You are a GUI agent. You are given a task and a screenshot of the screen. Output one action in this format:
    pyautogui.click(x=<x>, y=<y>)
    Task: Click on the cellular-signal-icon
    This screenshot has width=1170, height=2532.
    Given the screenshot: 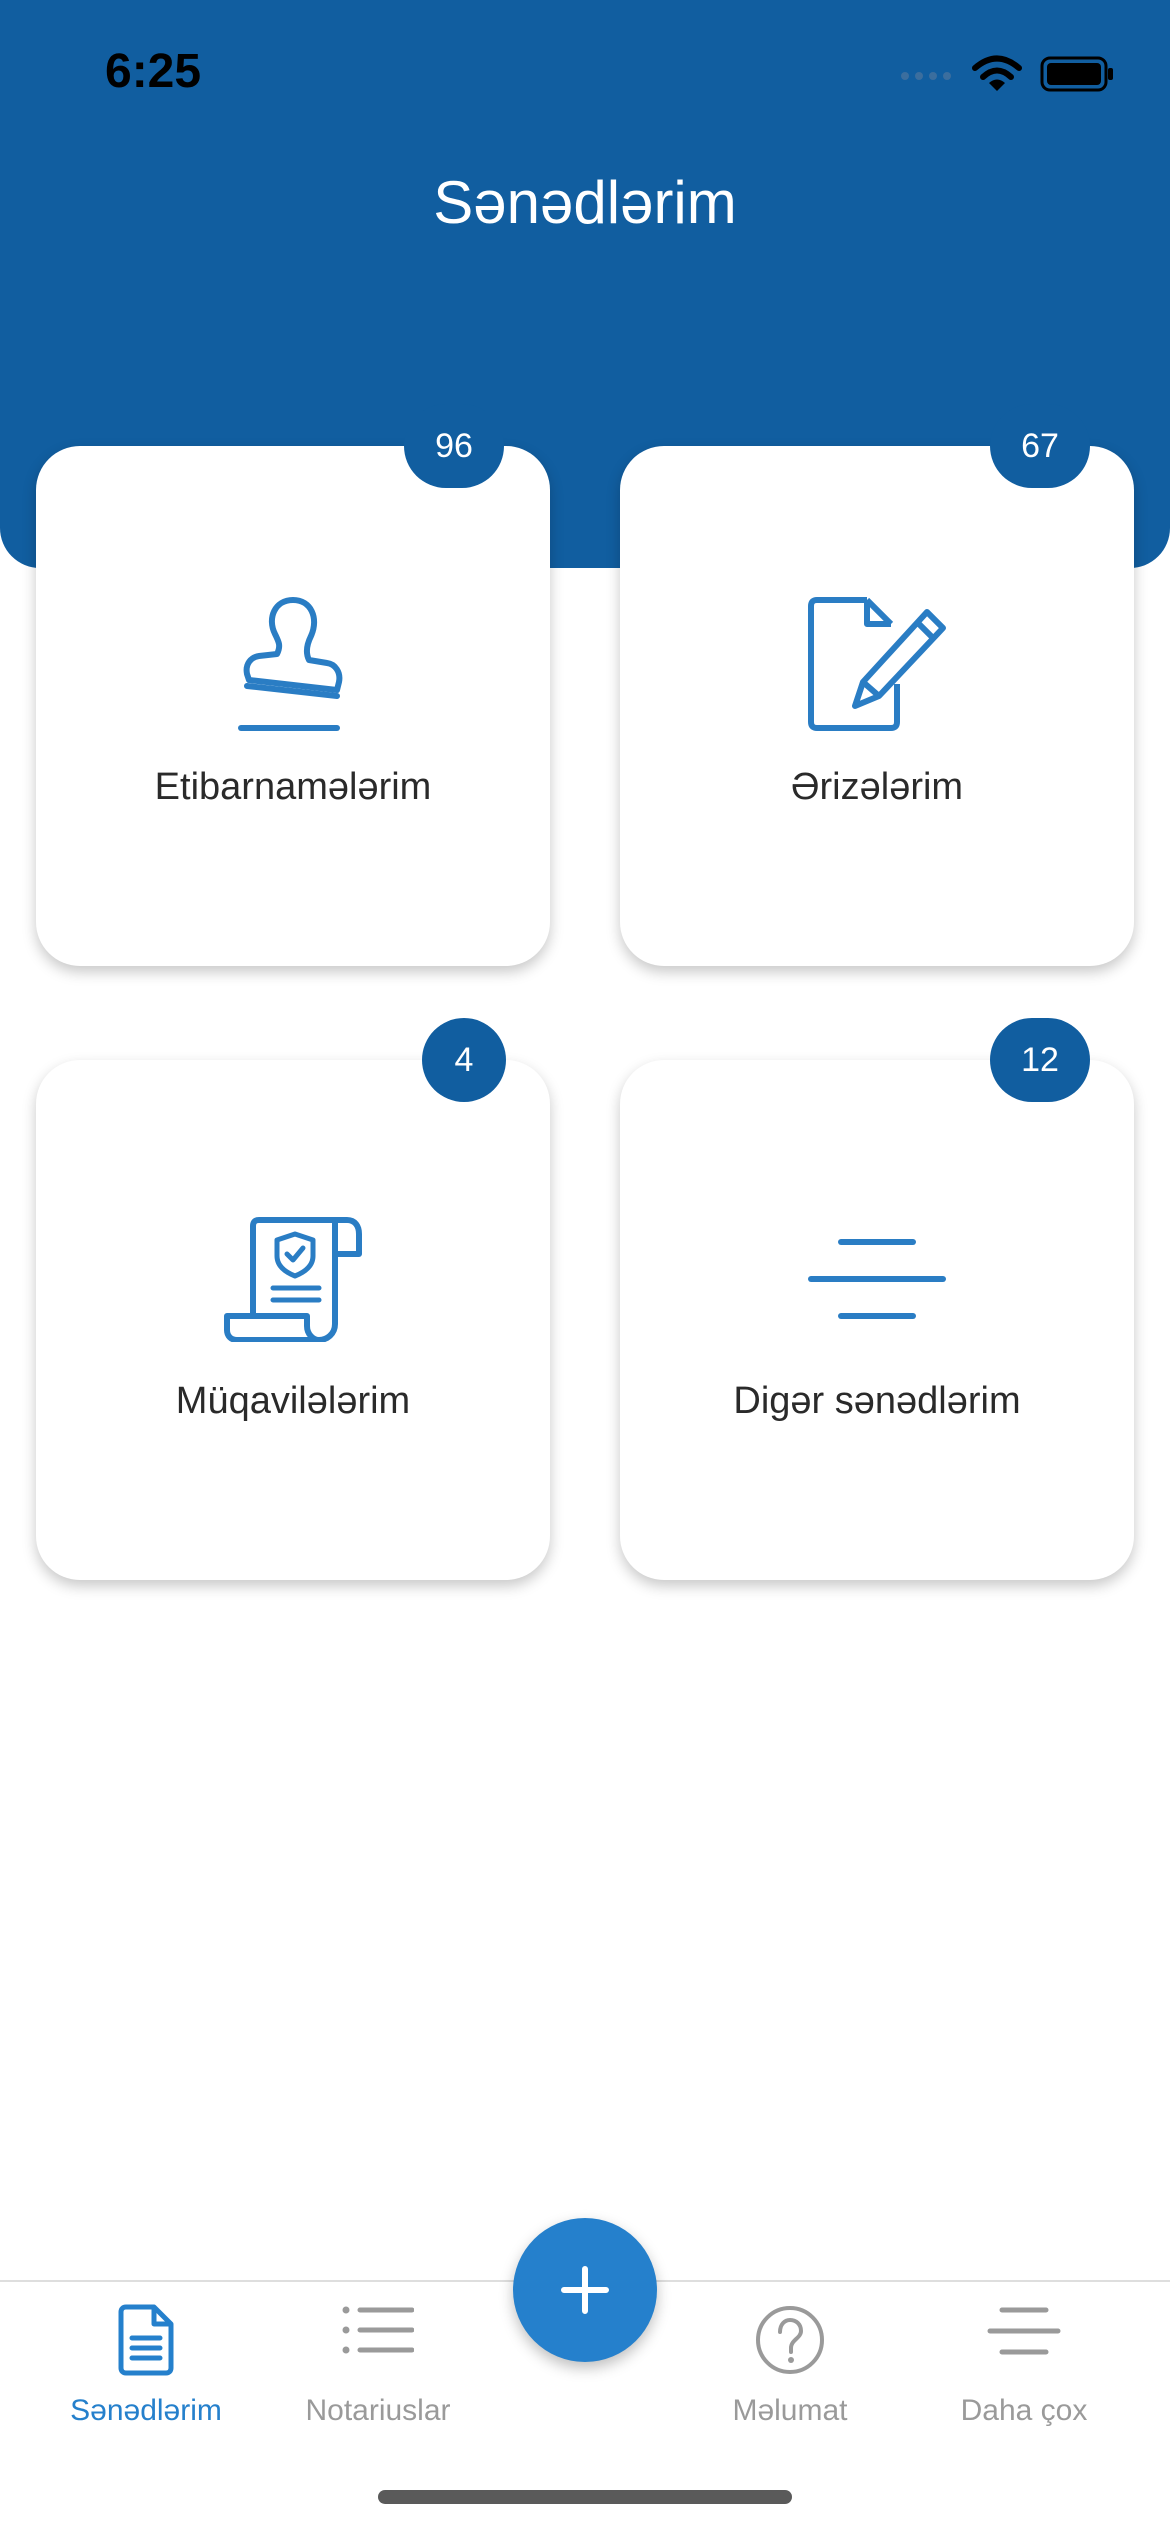 What is the action you would take?
    pyautogui.click(x=926, y=76)
    